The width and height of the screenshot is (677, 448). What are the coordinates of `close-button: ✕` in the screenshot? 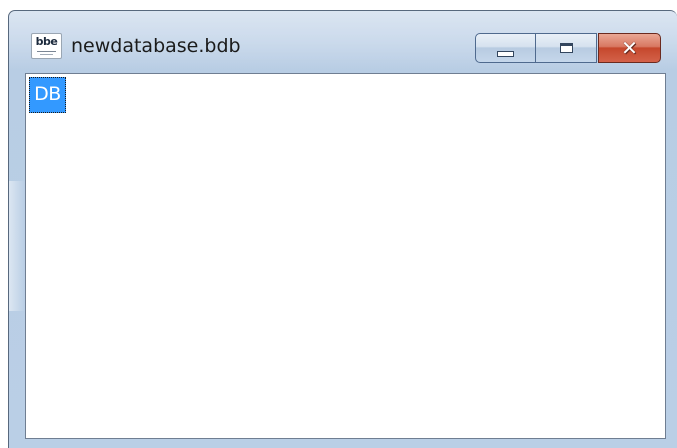 It's located at (629, 48).